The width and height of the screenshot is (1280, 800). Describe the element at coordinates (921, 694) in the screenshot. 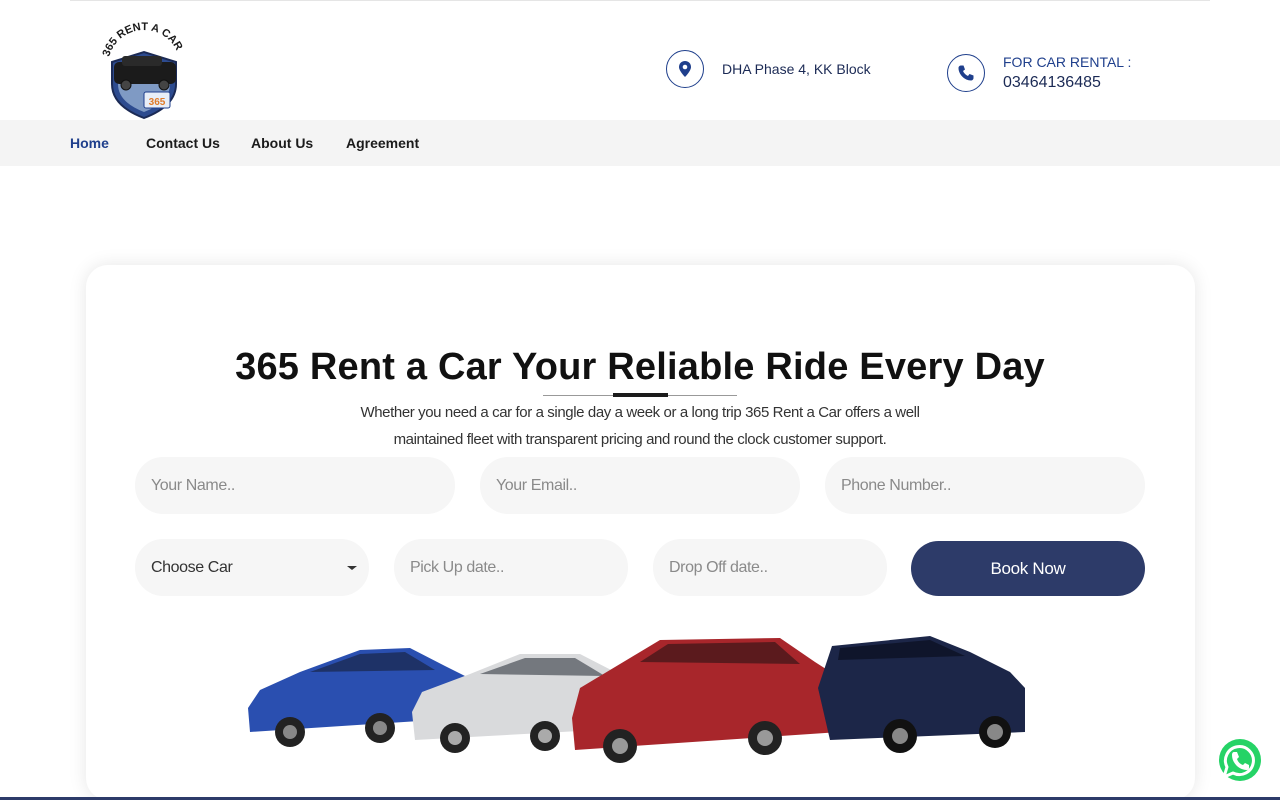

I see `navy-suv-image` at that location.